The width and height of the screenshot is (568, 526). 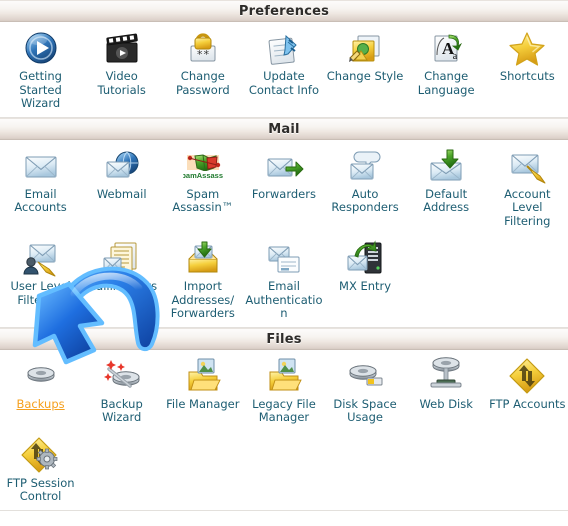 I want to click on app-tile-account-level-filtering: Account Level Filtering, so click(x=527, y=186).